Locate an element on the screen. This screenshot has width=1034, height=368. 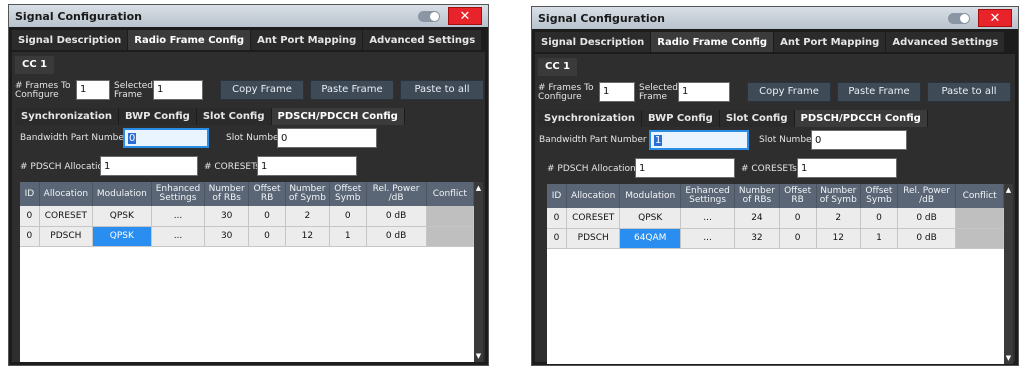
cell-number-of-rbs: 32 is located at coordinates (757, 238).